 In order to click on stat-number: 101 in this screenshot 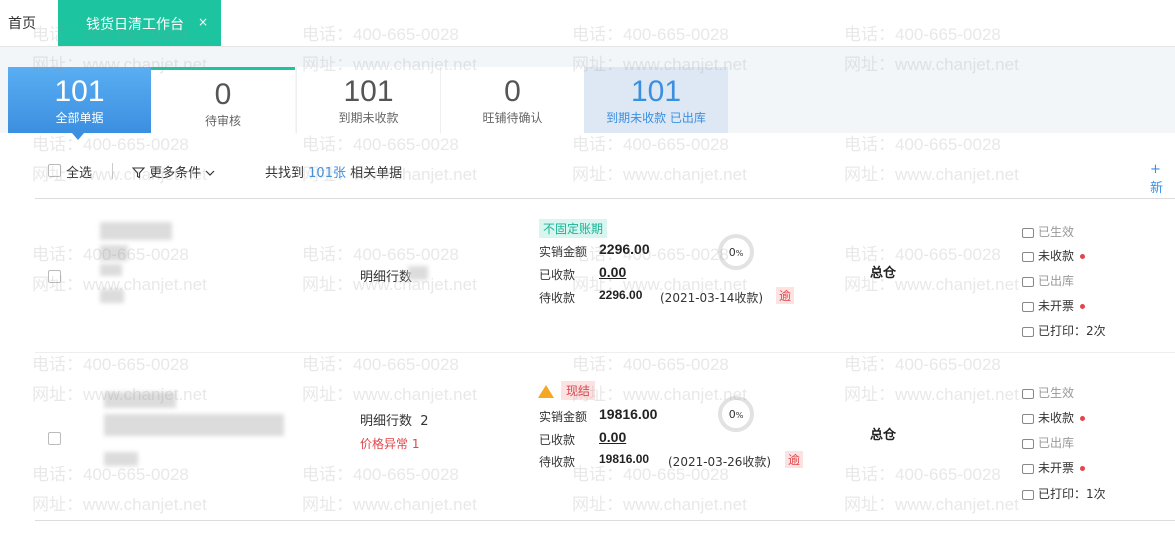, I will do `click(368, 91)`.